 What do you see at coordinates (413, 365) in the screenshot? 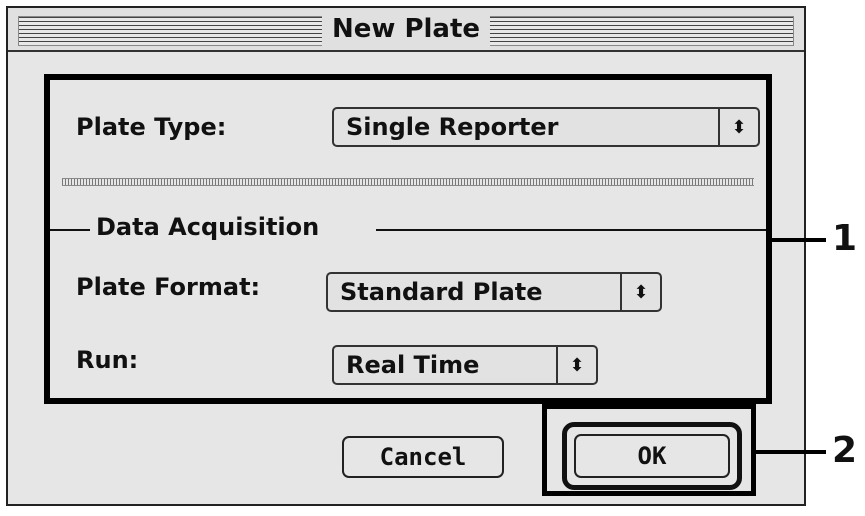
I see `run-value: Real Time` at bounding box center [413, 365].